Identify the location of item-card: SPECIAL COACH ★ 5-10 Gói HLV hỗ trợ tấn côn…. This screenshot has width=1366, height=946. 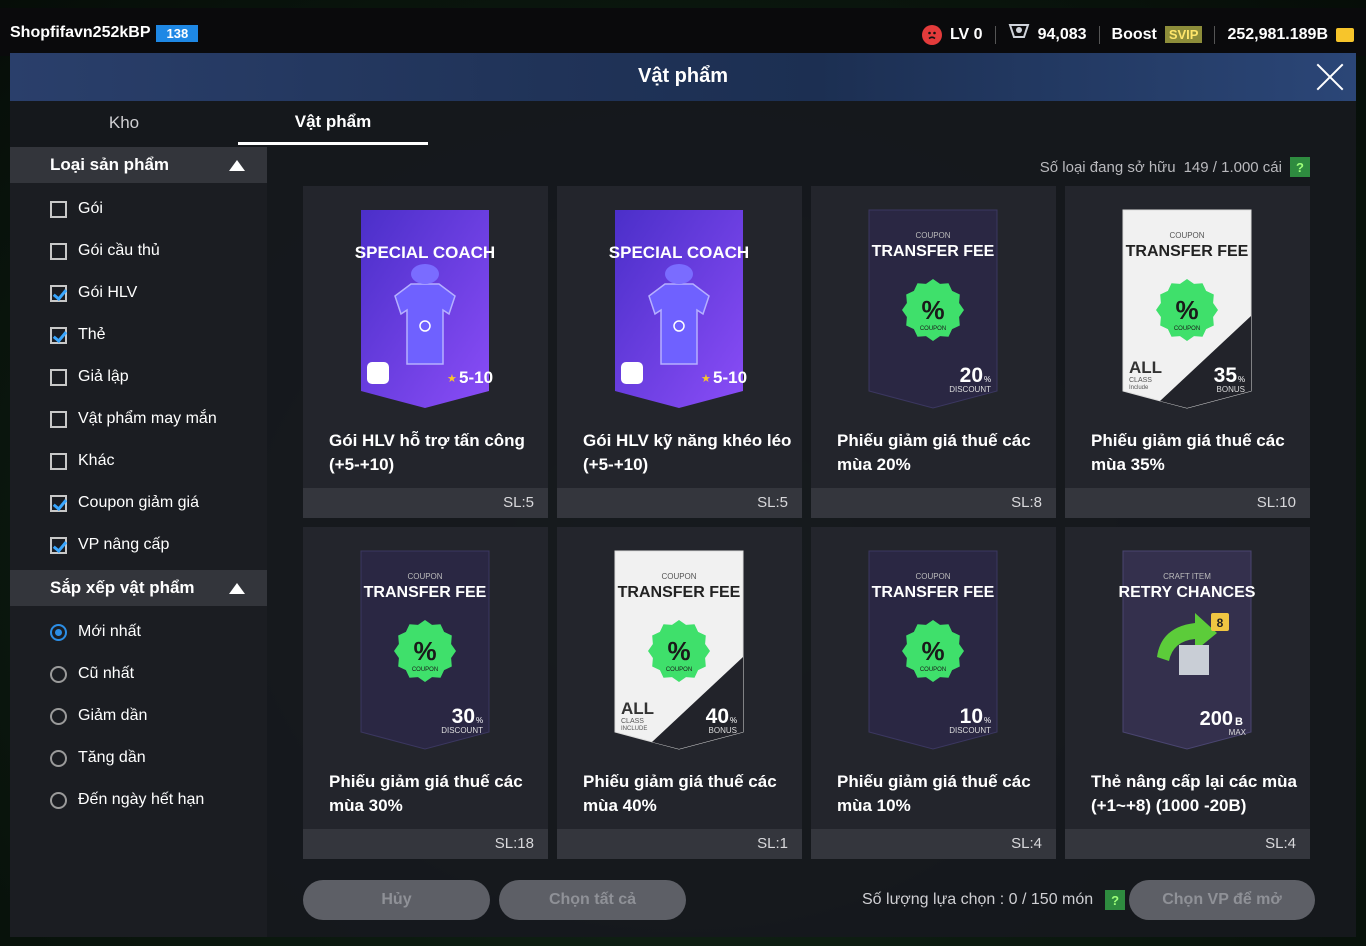
(425, 352).